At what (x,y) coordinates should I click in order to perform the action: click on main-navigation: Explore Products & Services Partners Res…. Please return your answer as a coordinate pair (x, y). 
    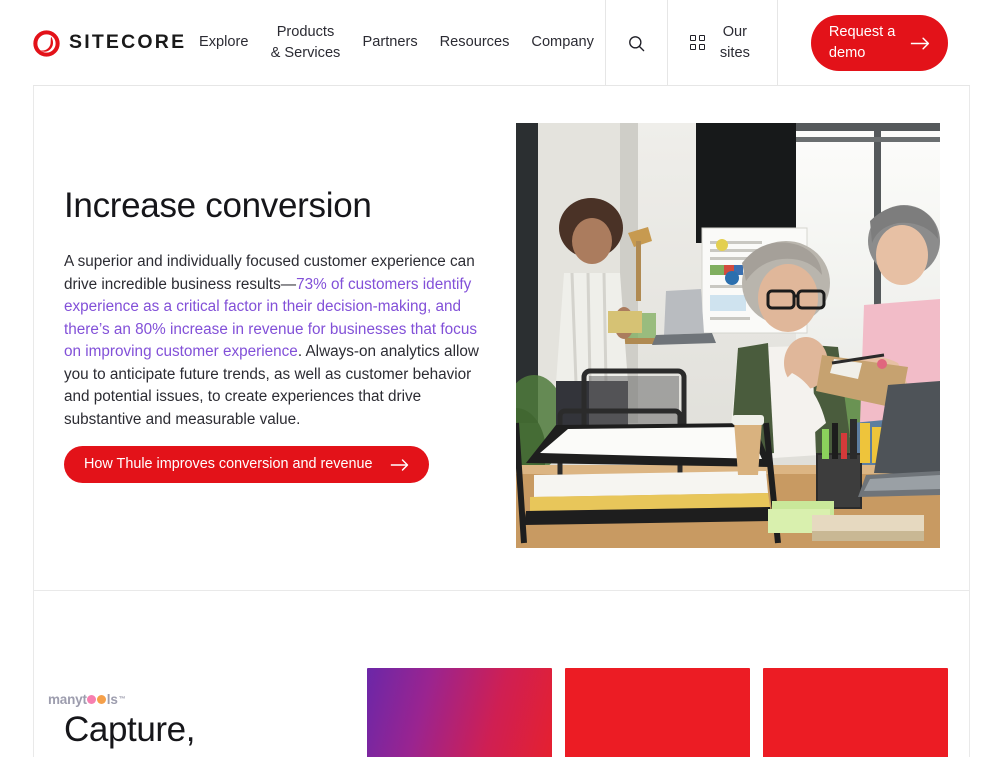
    Looking at the image, I should click on (392, 43).